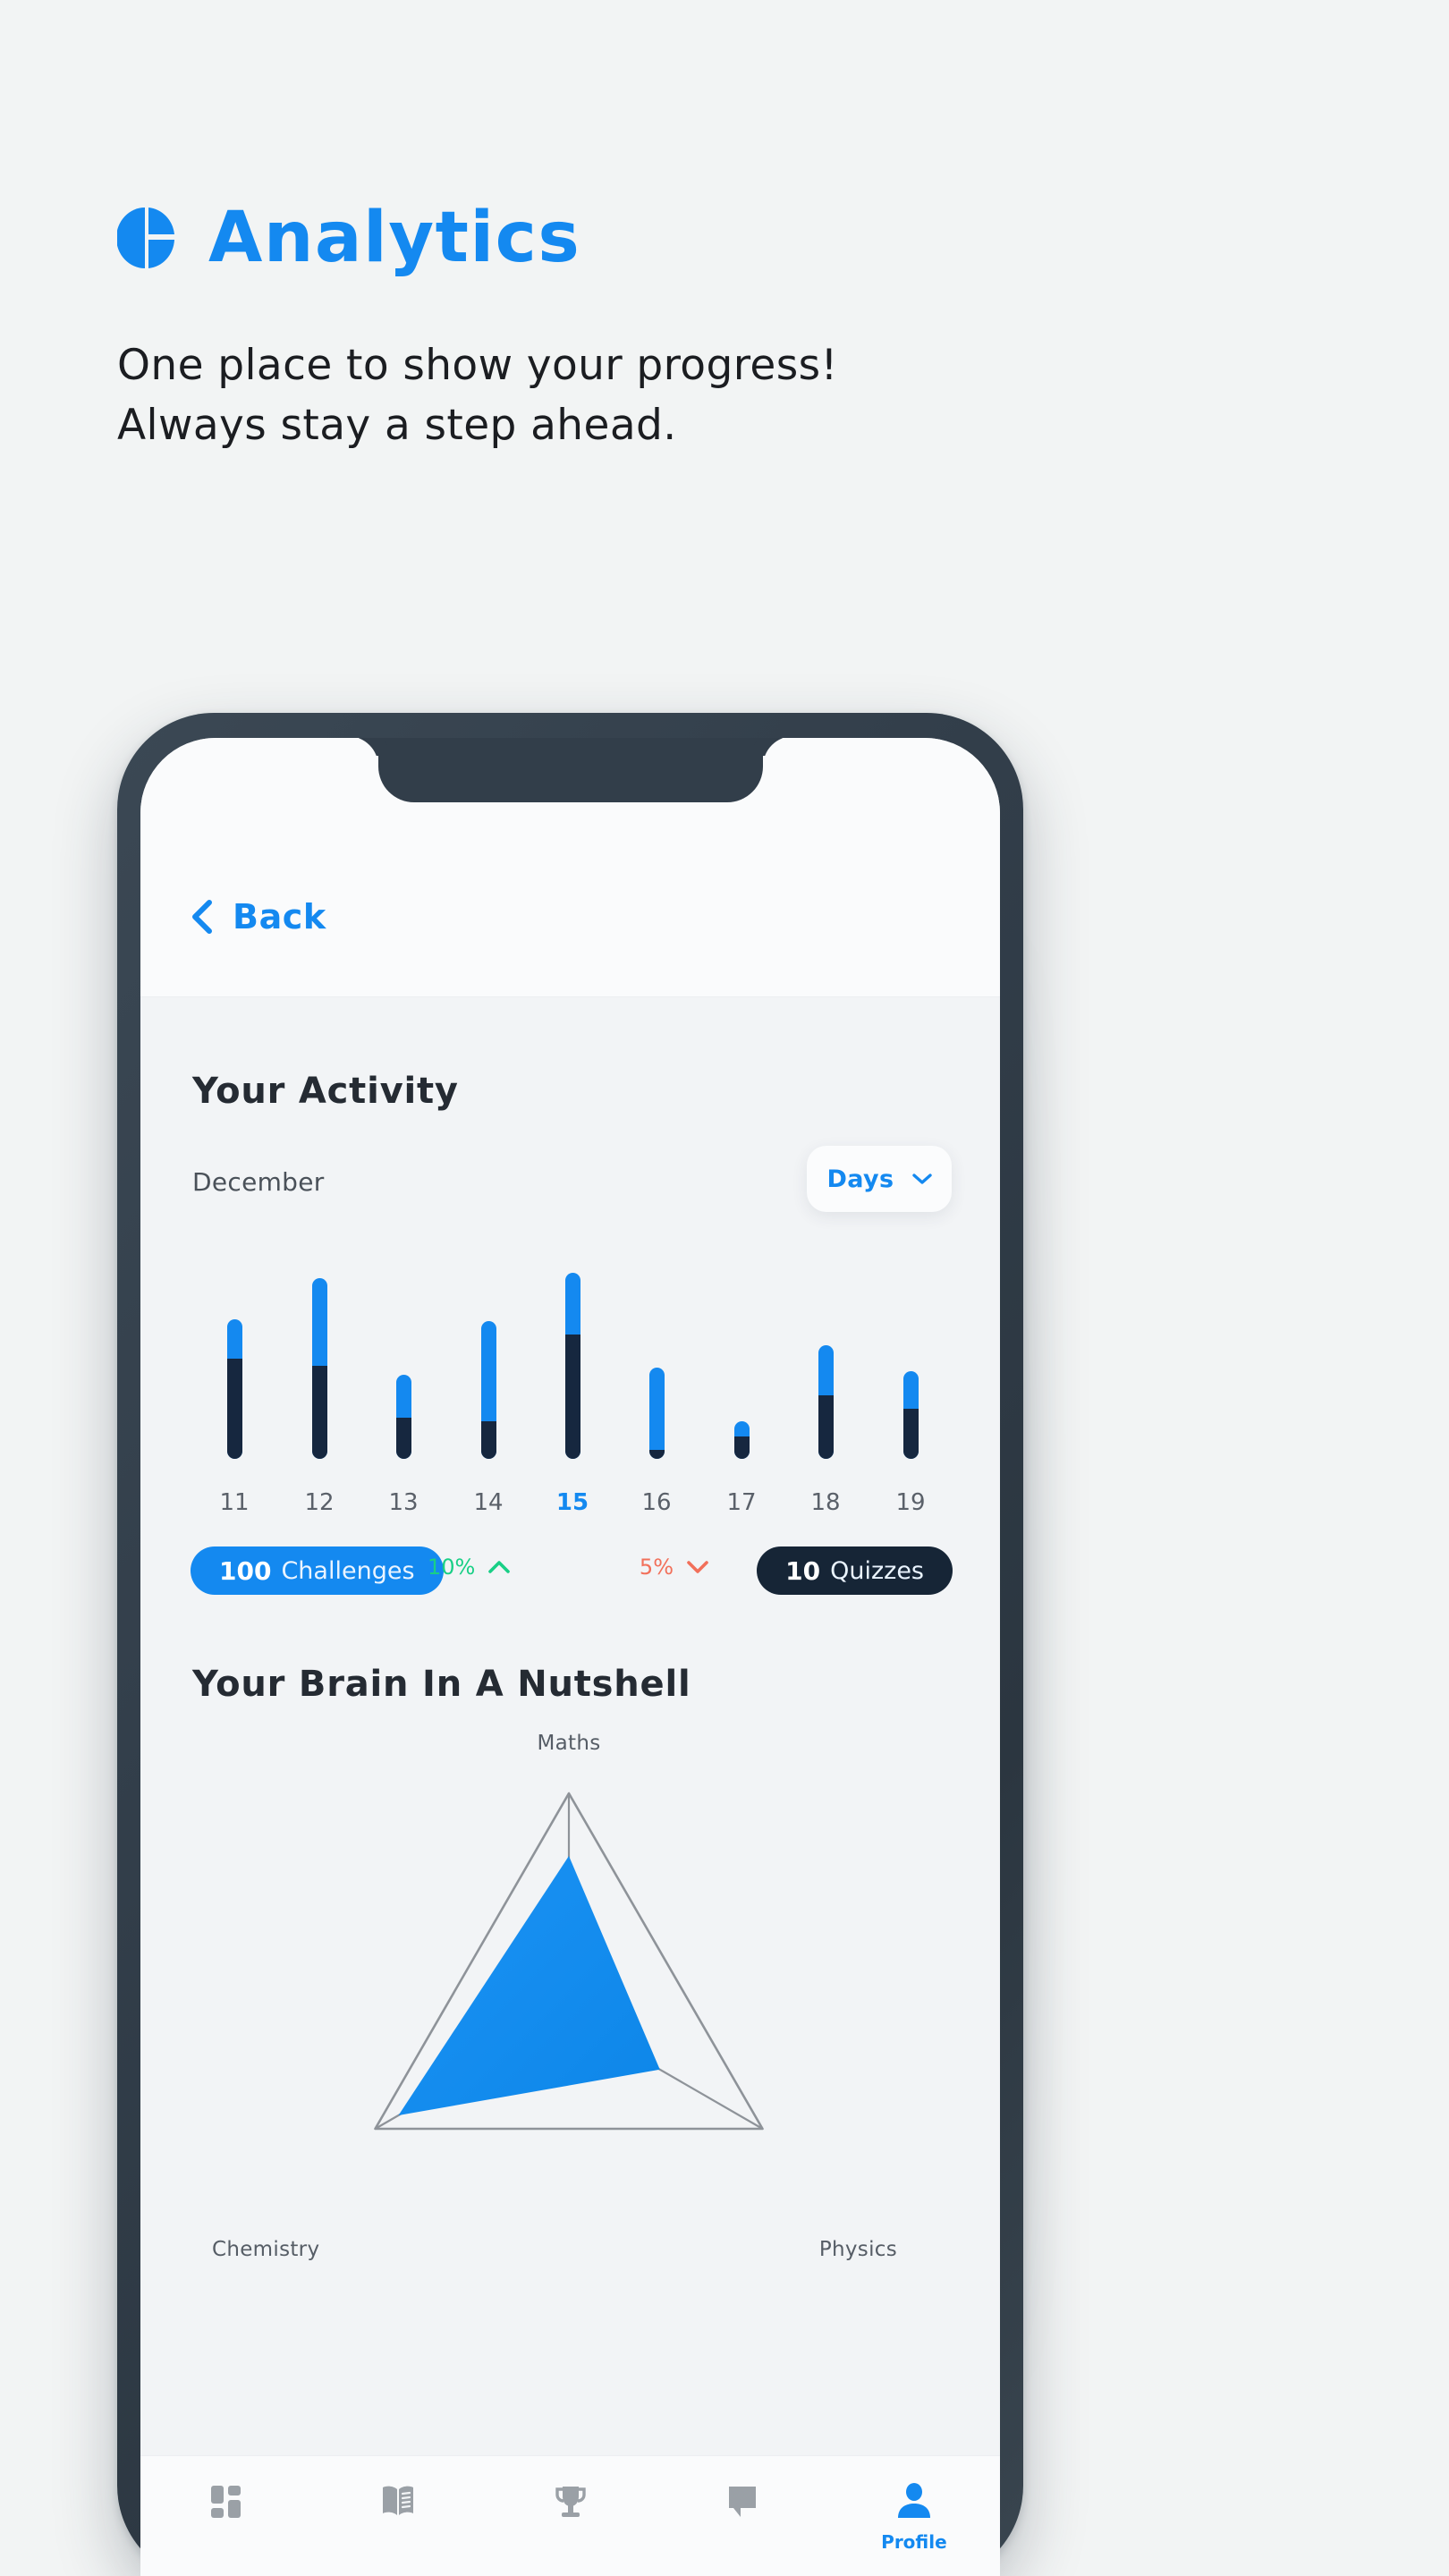  I want to click on bar-day-label-13: 13, so click(403, 1502).